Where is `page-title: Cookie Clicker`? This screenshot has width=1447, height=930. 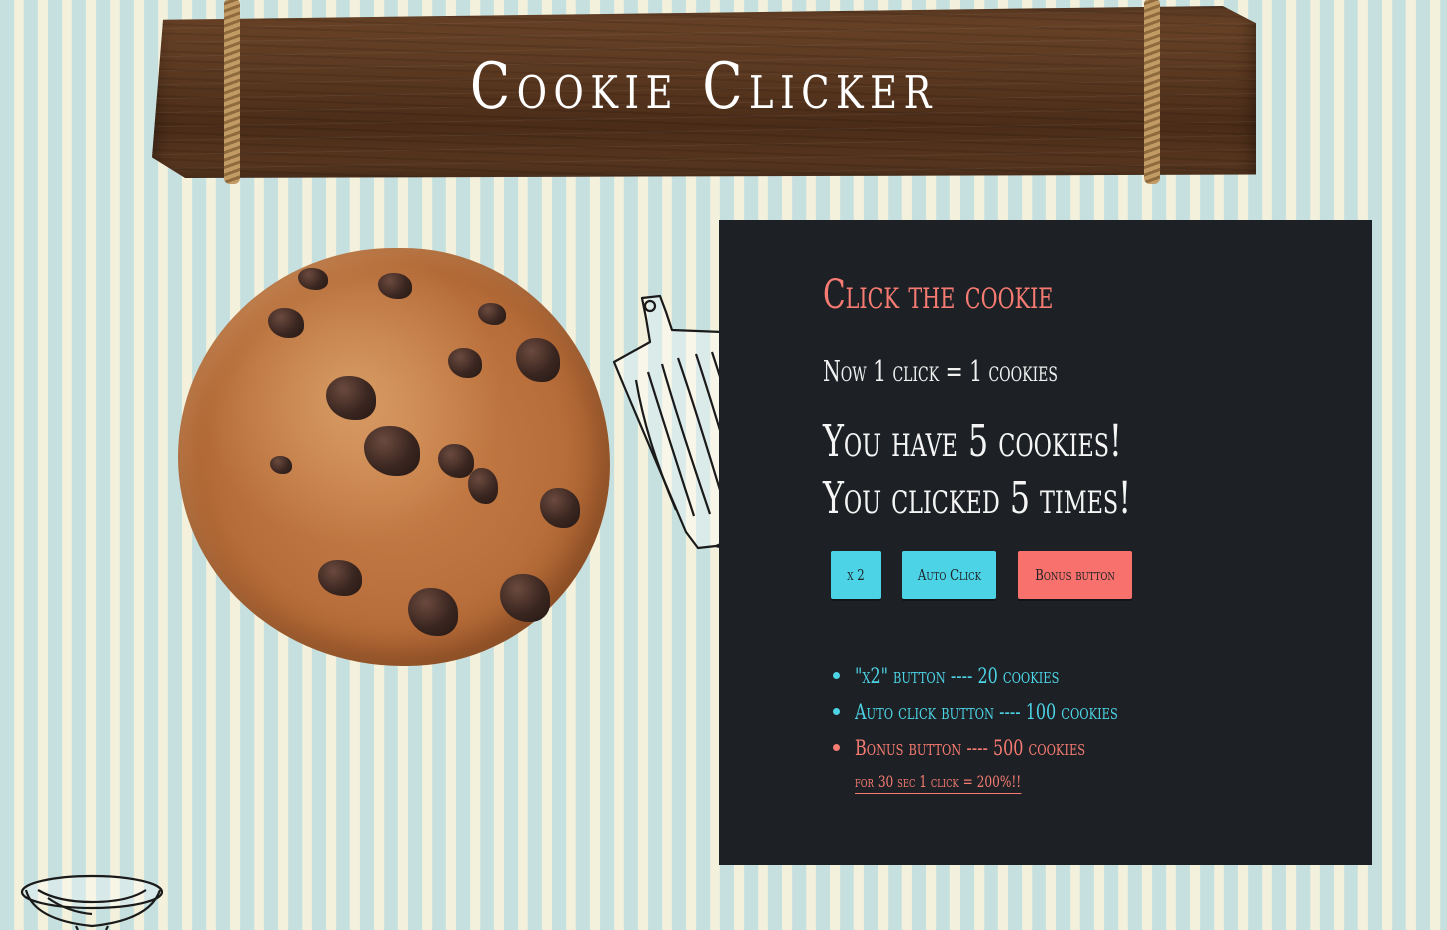
page-title: Cookie Clicker is located at coordinates (704, 87).